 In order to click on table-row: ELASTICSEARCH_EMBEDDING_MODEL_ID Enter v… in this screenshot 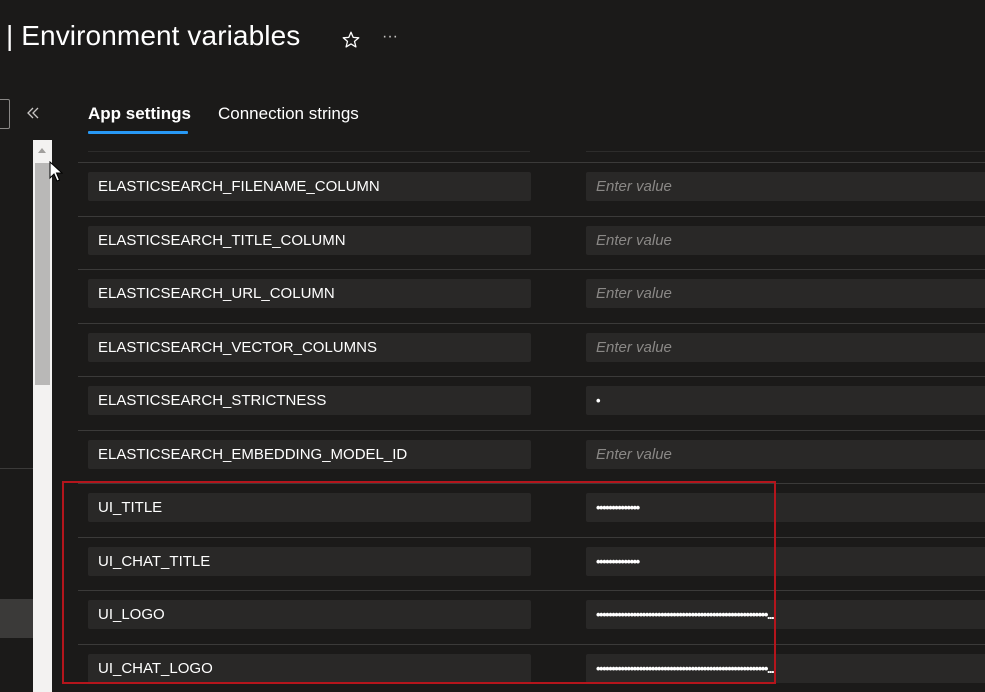, I will do `click(531, 457)`.